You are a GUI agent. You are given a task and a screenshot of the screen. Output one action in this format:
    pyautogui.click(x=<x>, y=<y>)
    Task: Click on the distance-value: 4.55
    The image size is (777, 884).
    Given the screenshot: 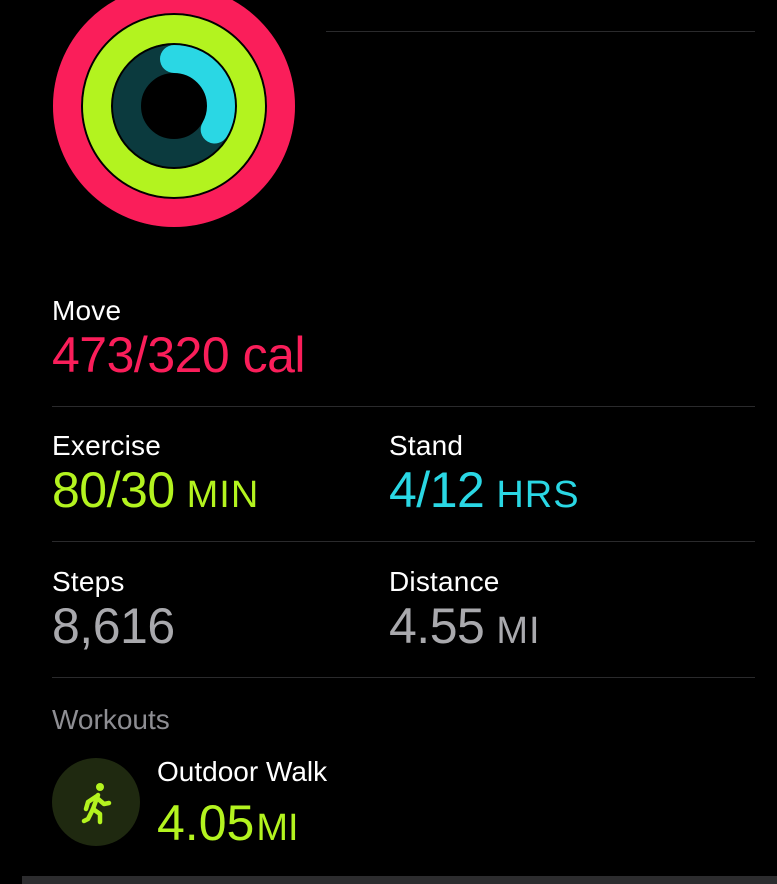 What is the action you would take?
    pyautogui.click(x=437, y=626)
    